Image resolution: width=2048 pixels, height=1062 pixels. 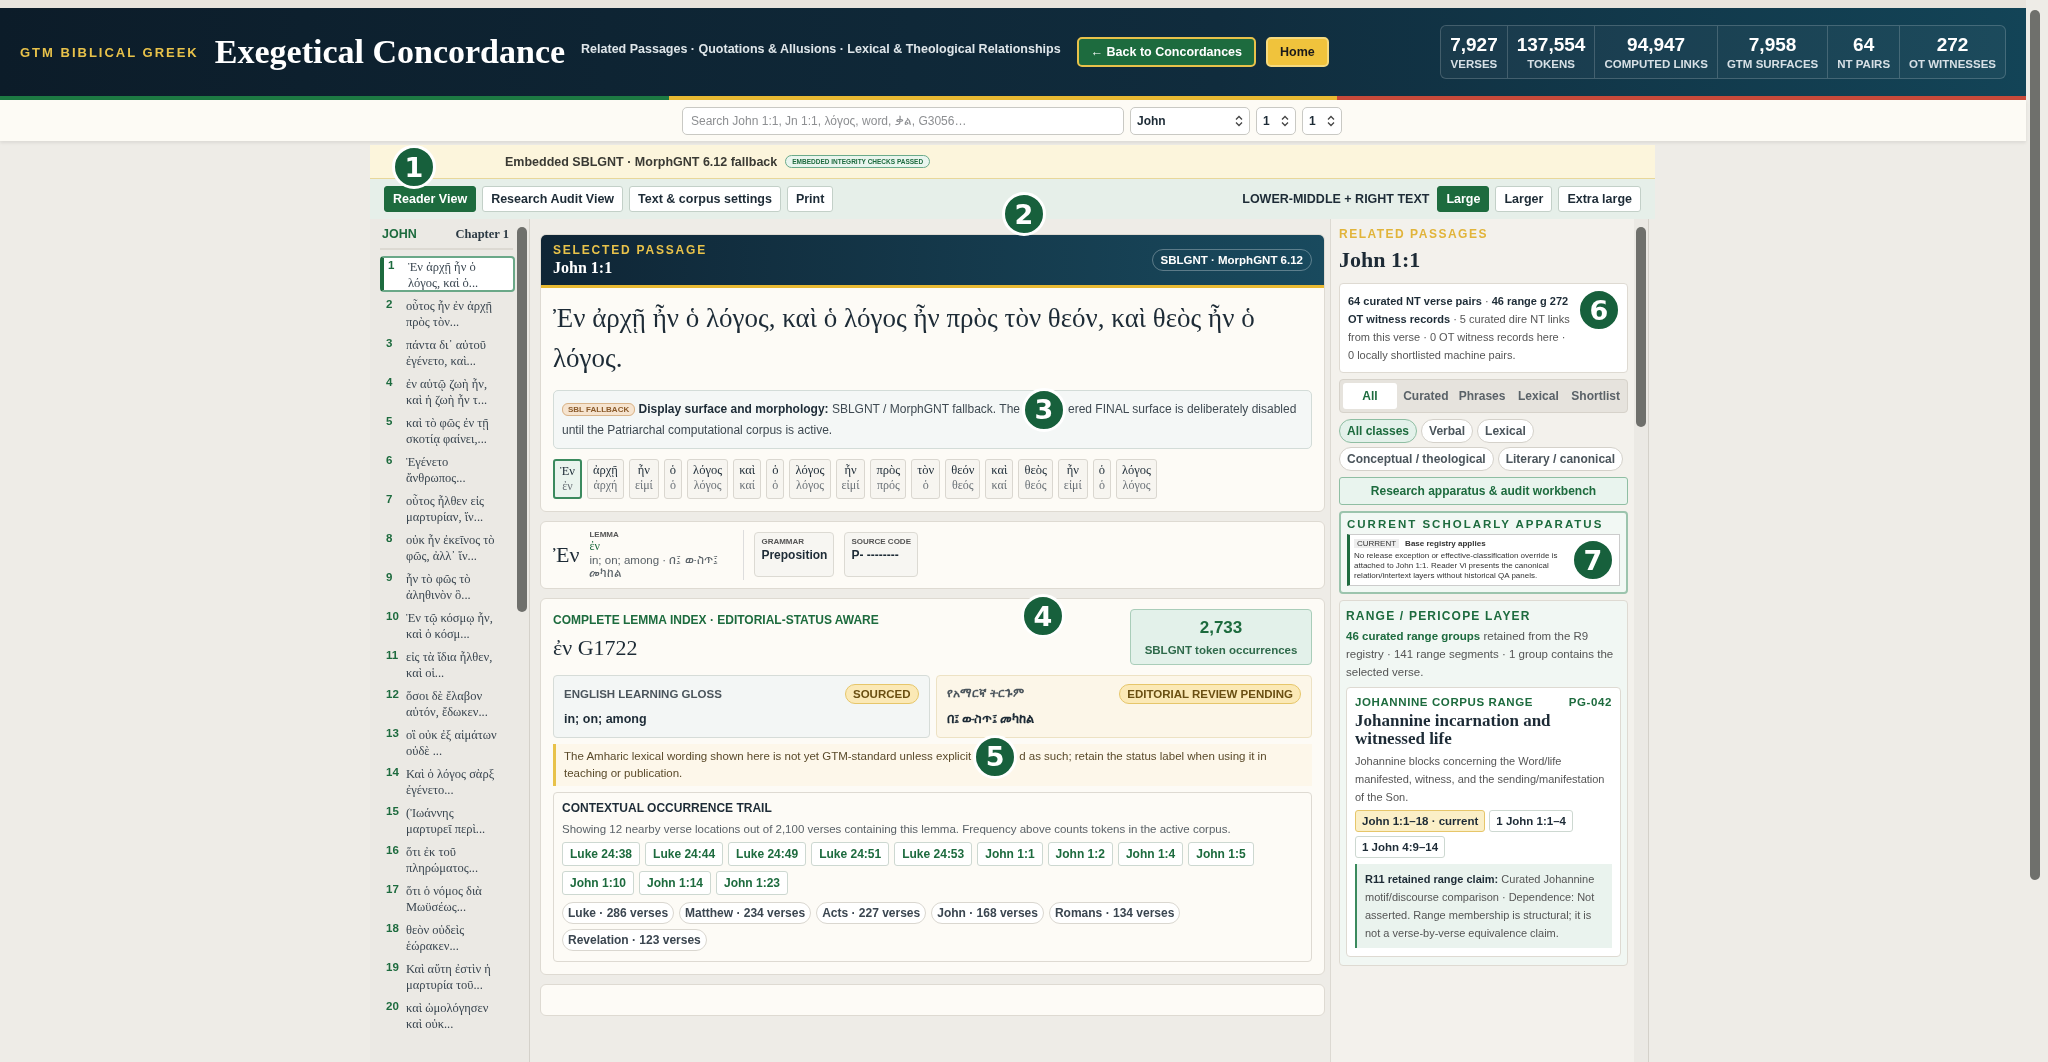 I want to click on back-button: ← Back to Concordances, so click(x=1166, y=52).